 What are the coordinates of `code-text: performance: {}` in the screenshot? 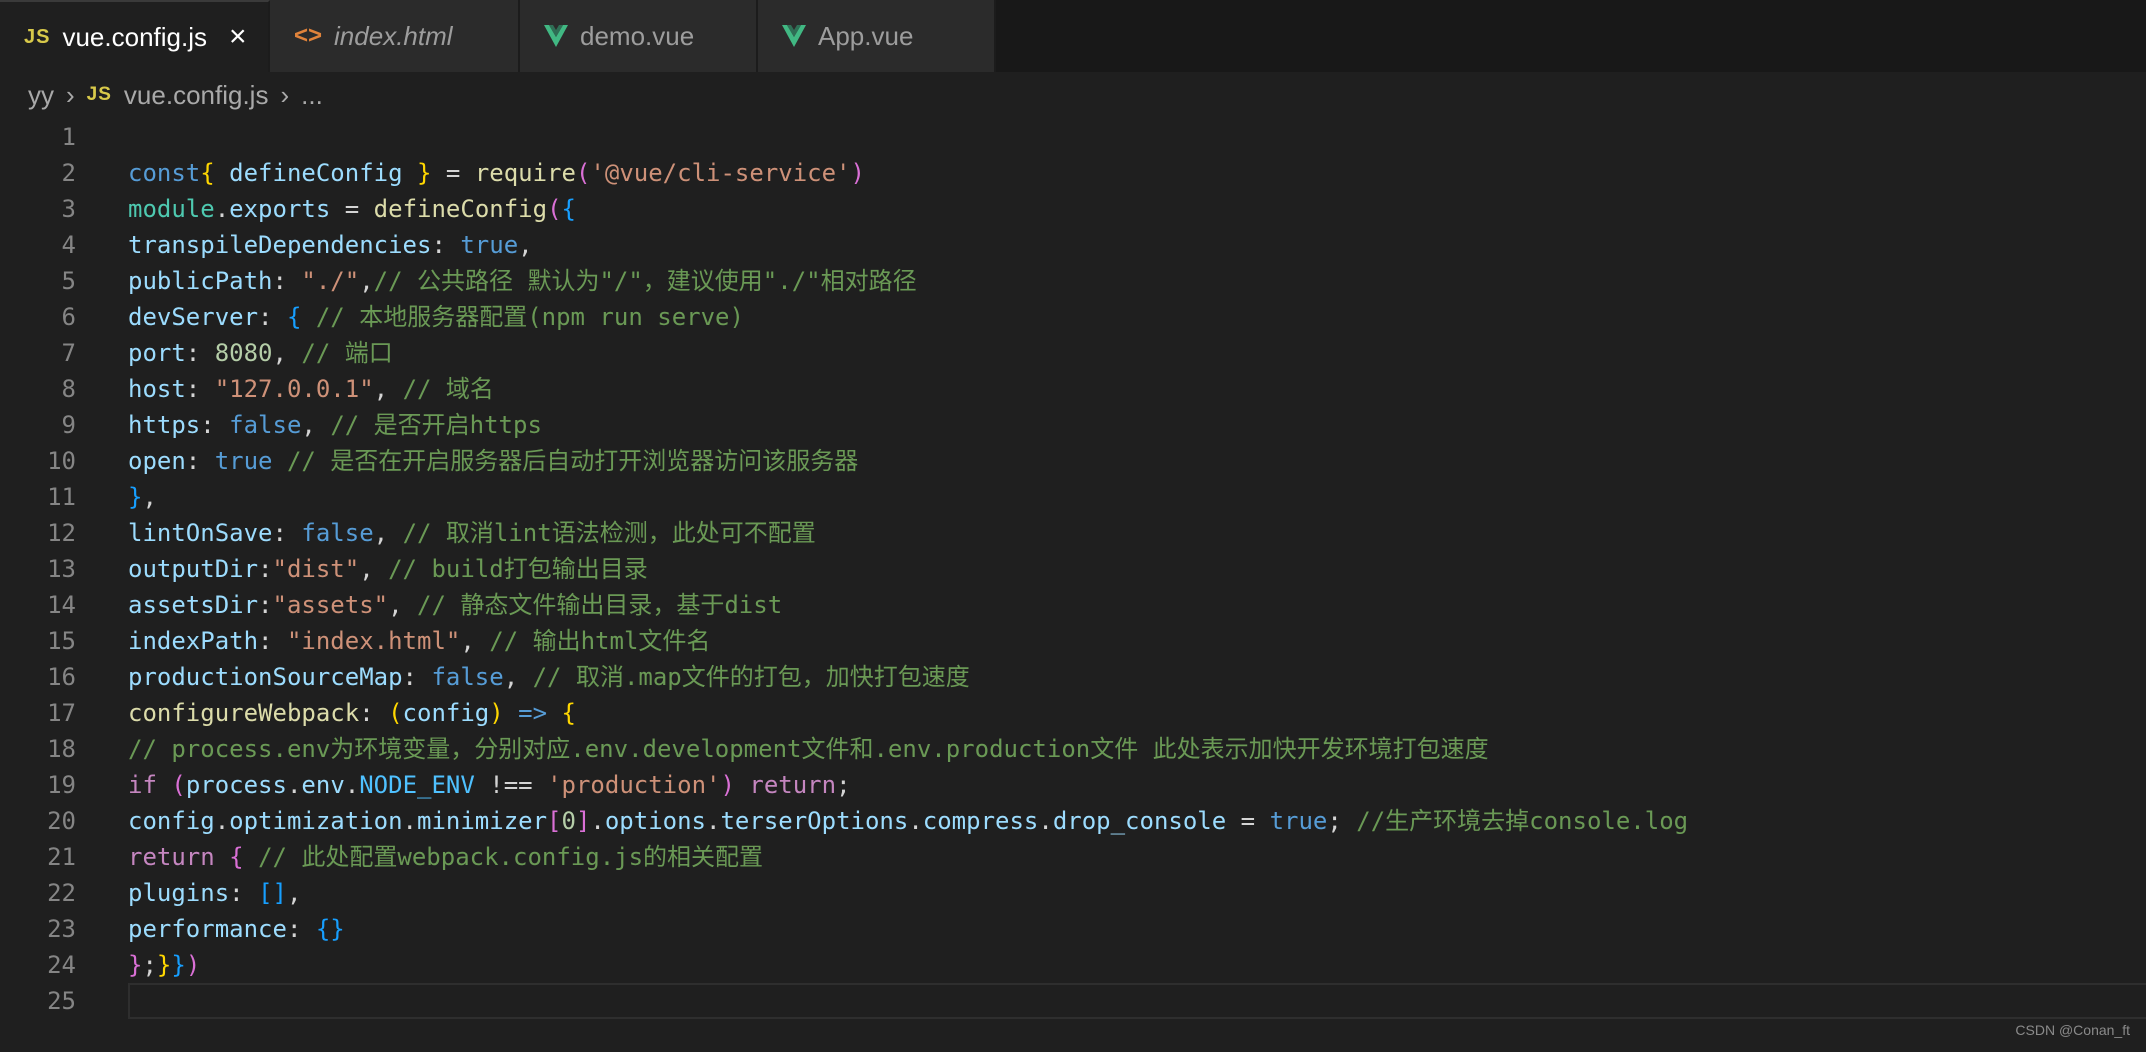 It's located at (236, 929).